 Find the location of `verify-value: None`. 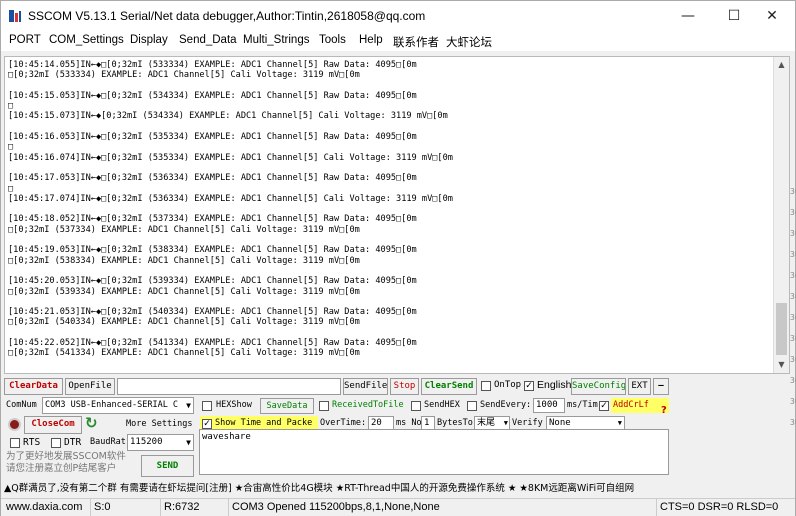

verify-value: None is located at coordinates (560, 423).